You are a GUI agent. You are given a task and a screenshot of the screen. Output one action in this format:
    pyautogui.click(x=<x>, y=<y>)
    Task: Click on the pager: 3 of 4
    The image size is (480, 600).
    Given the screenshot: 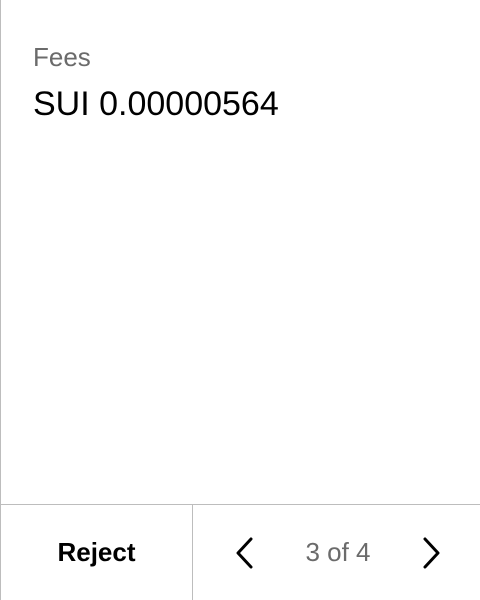 What is the action you would take?
    pyautogui.click(x=336, y=552)
    